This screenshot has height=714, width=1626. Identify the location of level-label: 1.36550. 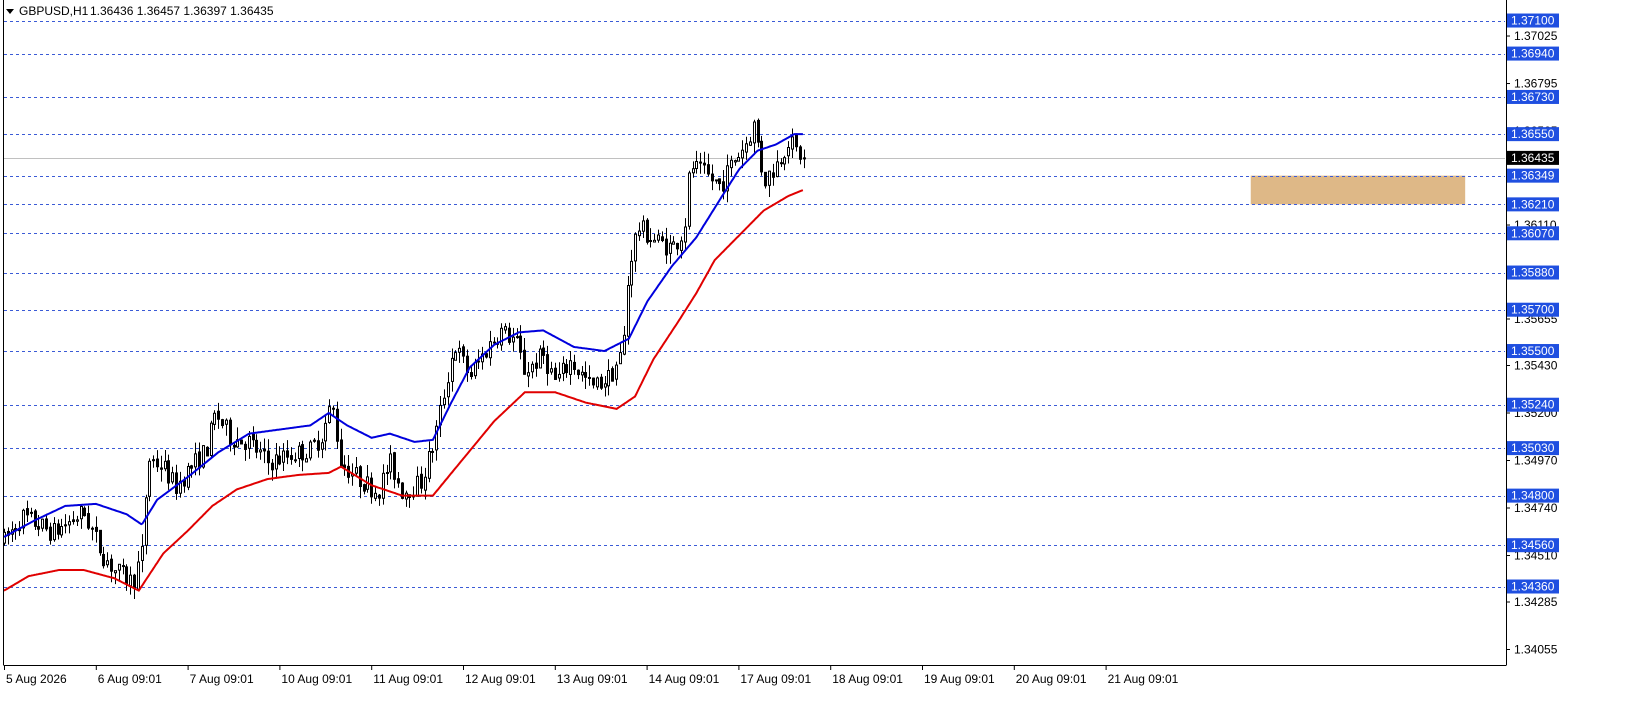
(1533, 134).